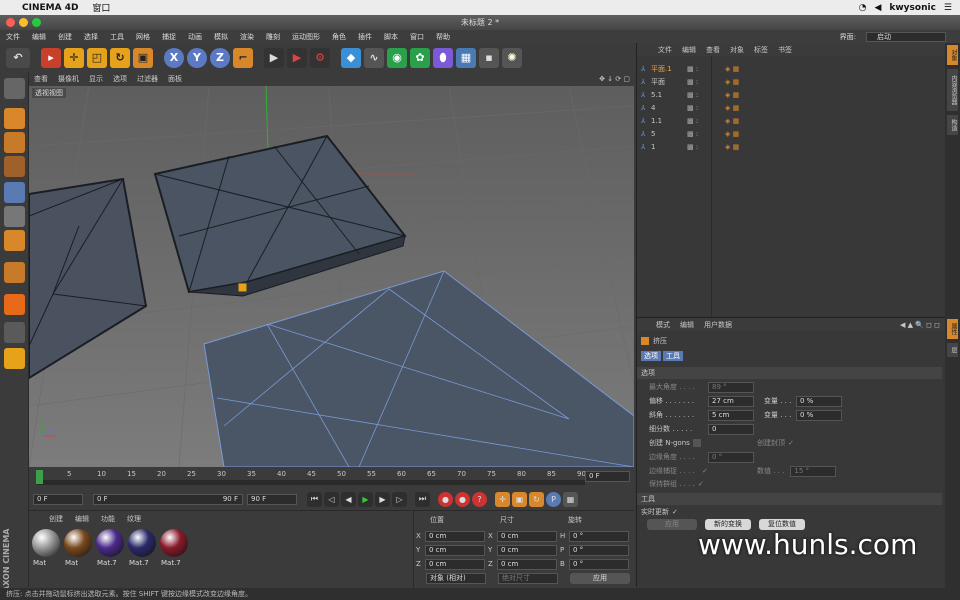 This screenshot has width=960, height=600. I want to click on menu-snap: 捕捉, so click(169, 37).